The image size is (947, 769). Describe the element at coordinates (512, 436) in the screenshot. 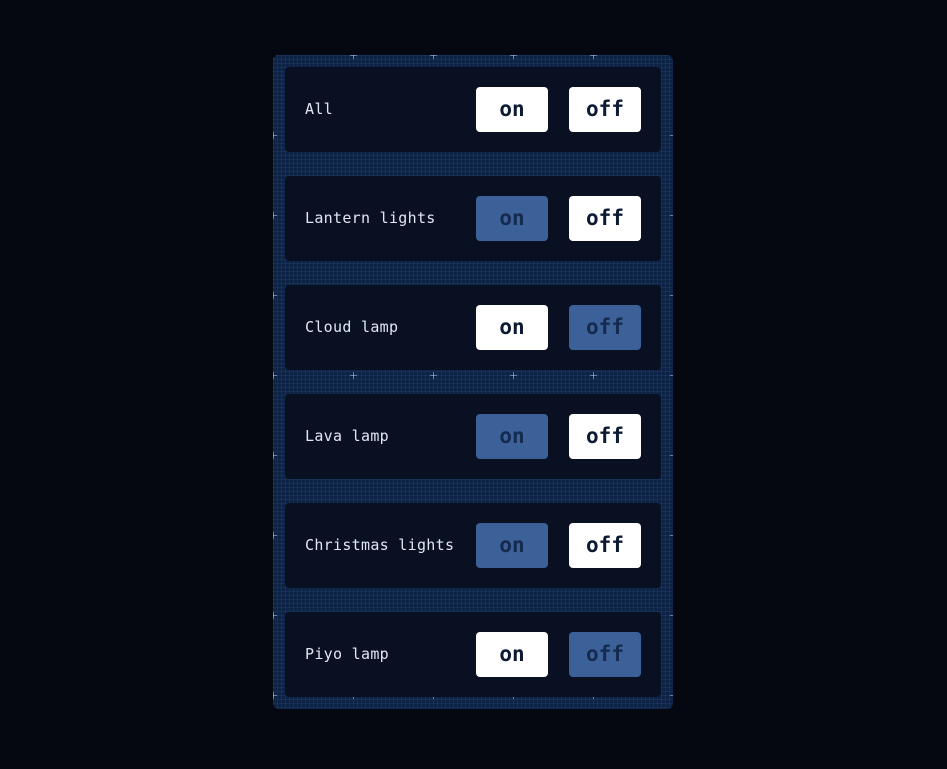

I see `lava-lamp-on-button: on` at that location.